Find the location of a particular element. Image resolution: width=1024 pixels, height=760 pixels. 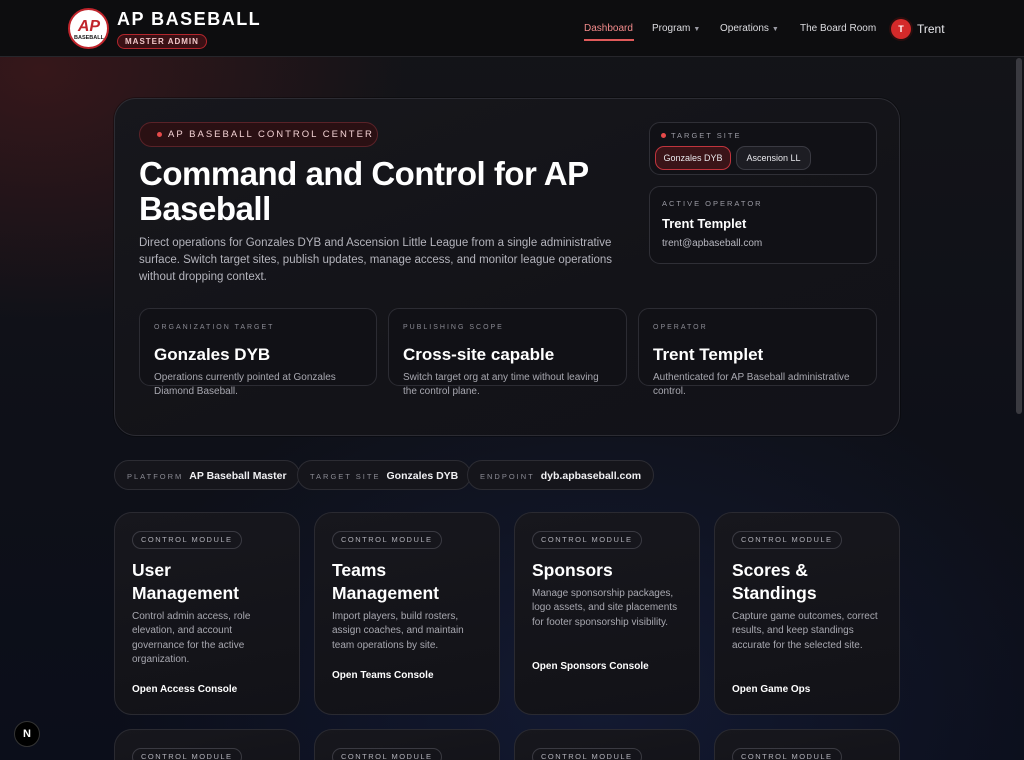

nav-operations: Operations ▼ is located at coordinates (749, 28).